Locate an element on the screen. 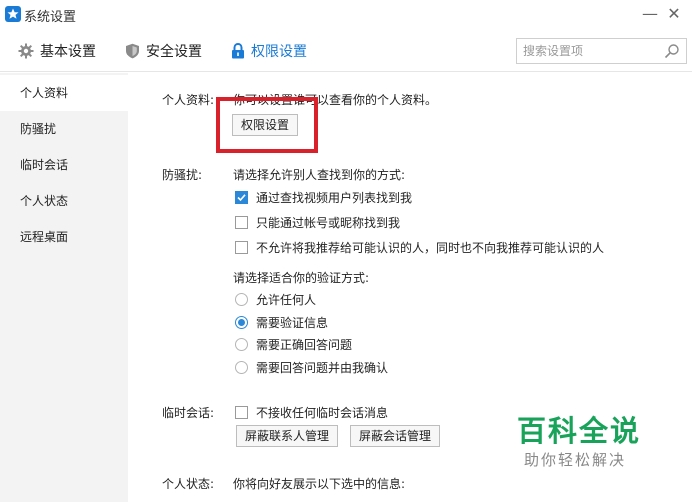 Image resolution: width=692 pixels, height=502 pixels. block-sessions-button: 屏蔽会话管理 is located at coordinates (395, 436).